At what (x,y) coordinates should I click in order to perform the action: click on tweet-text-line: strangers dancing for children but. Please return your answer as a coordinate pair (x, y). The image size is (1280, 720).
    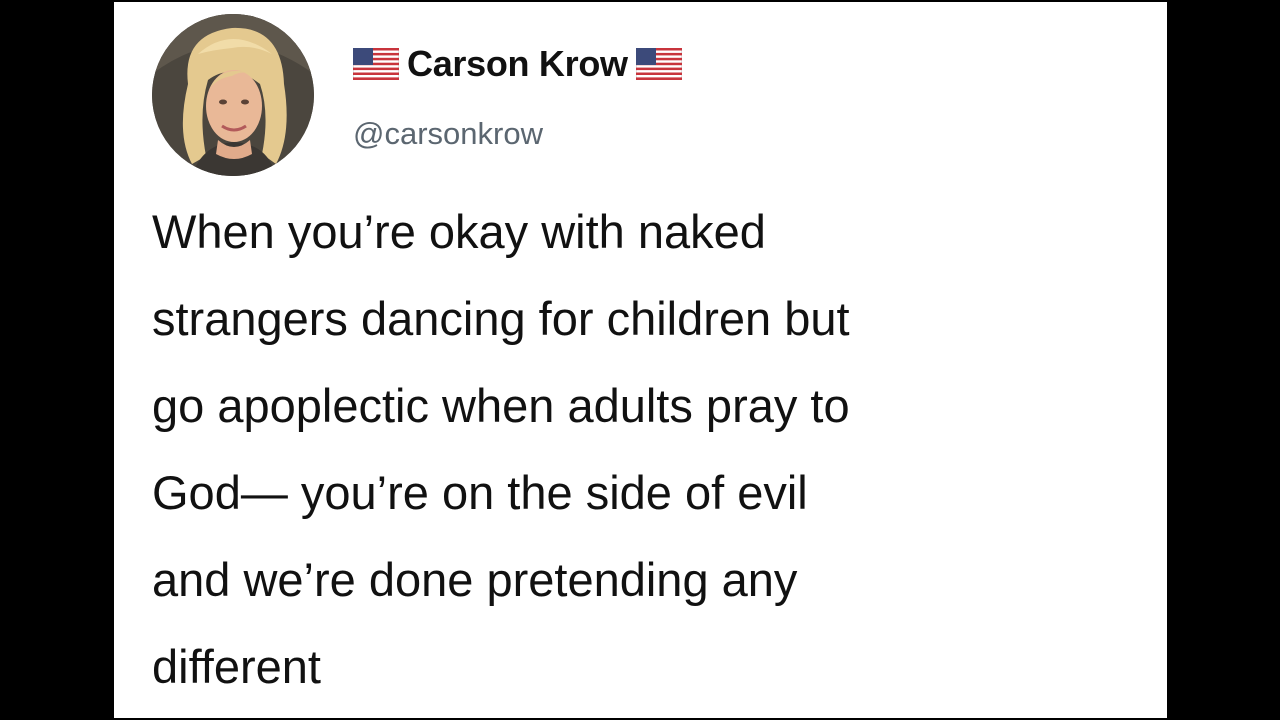
    Looking at the image, I should click on (501, 318).